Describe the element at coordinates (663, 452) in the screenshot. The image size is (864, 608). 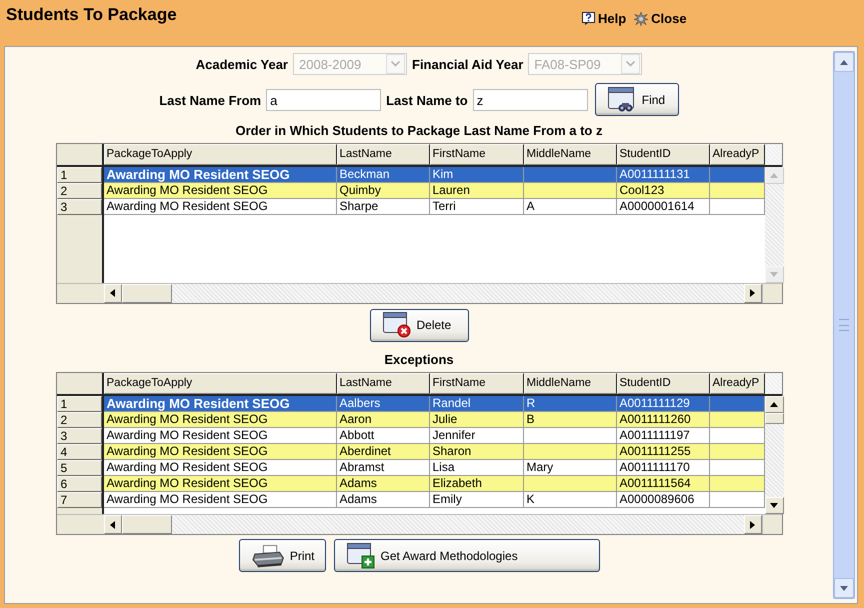
I see `table-cell: A0011111255` at that location.